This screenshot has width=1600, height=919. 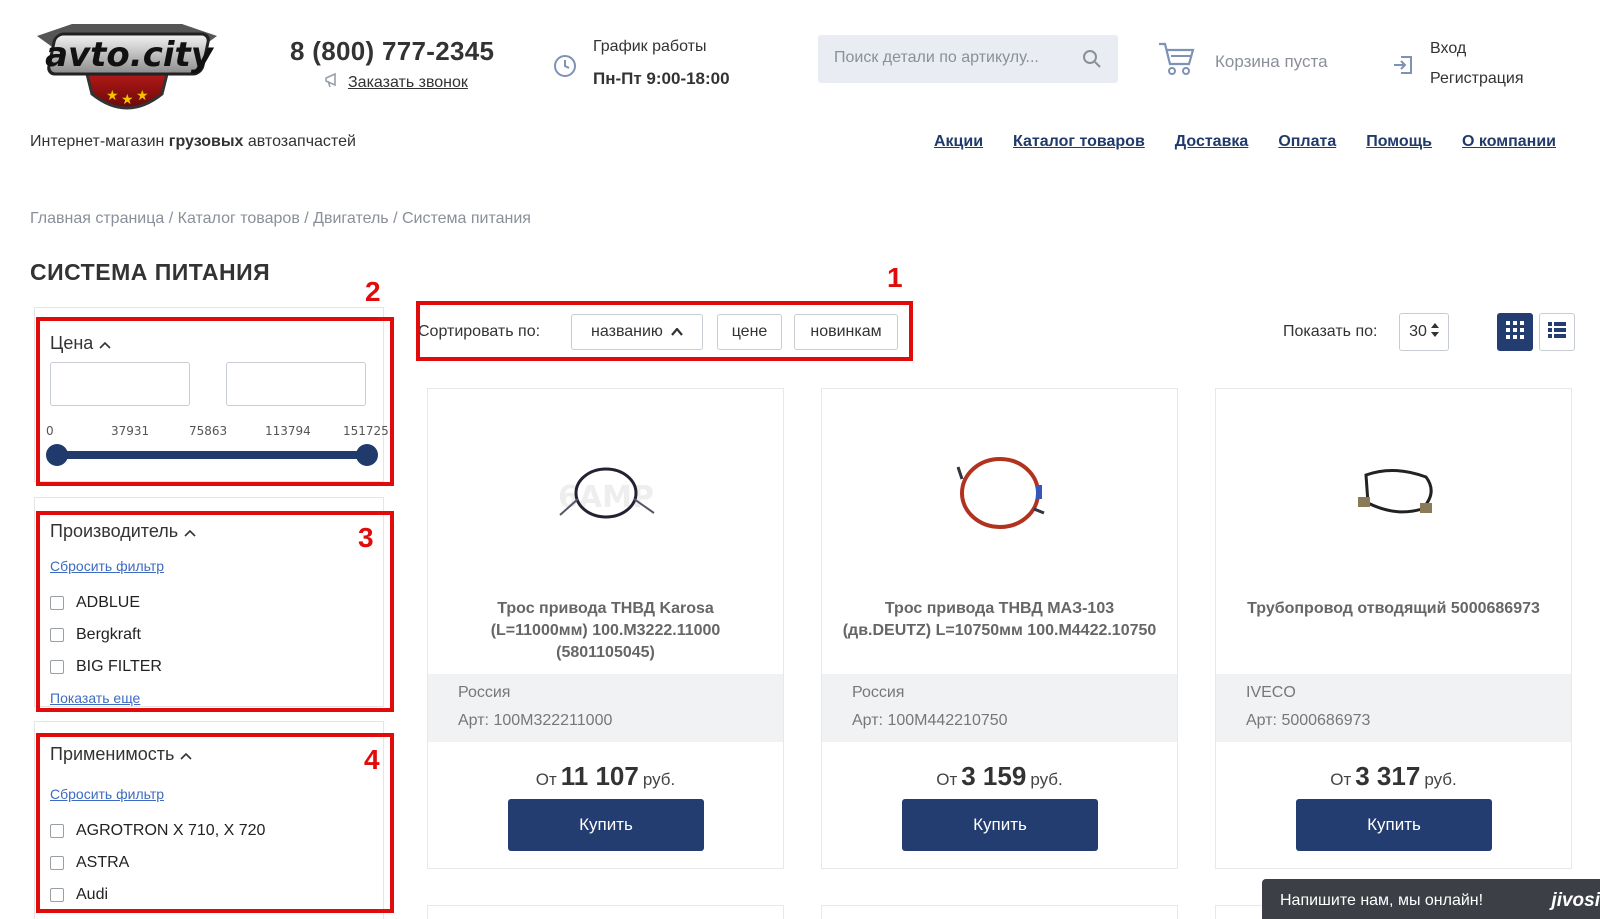 I want to click on svg-text: avto.city, so click(x=130, y=55).